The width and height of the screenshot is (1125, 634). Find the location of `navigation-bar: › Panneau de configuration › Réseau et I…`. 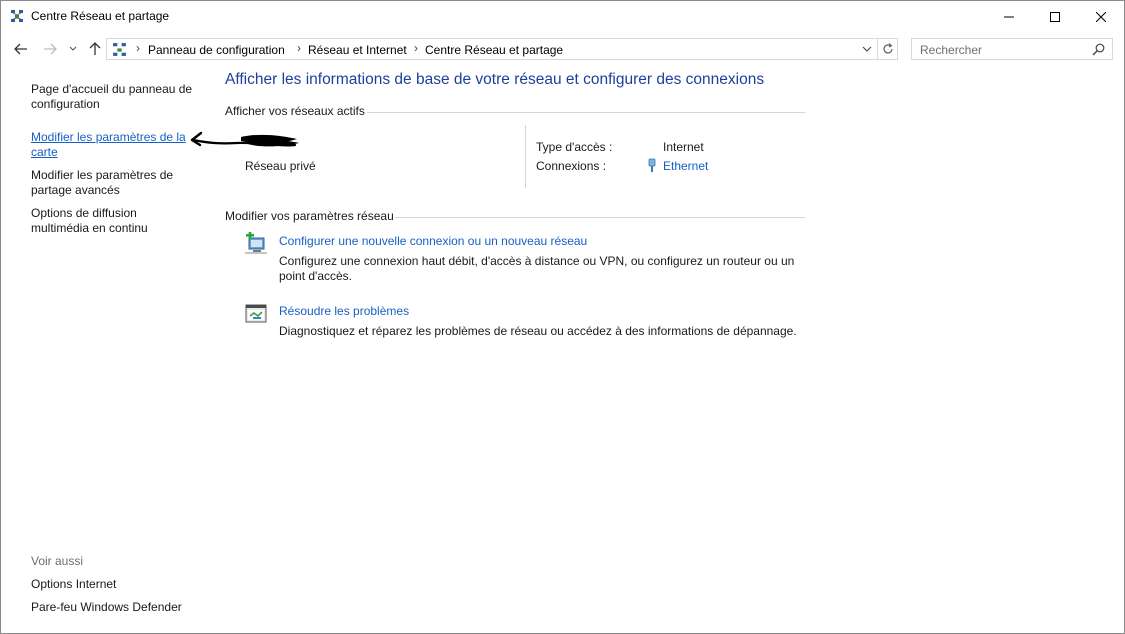

navigation-bar: › Panneau de configuration › Réseau et I… is located at coordinates (562, 49).